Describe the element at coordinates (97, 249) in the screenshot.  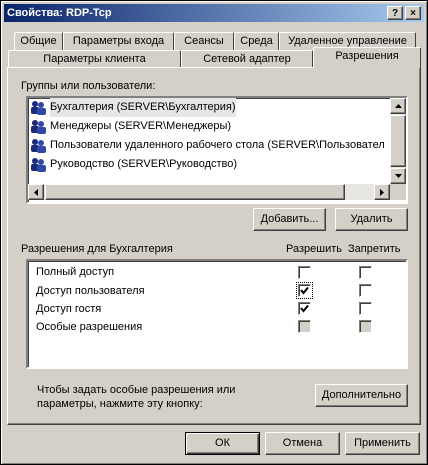
I see `permissions-label: Разрешения для Бухгалтерия` at that location.